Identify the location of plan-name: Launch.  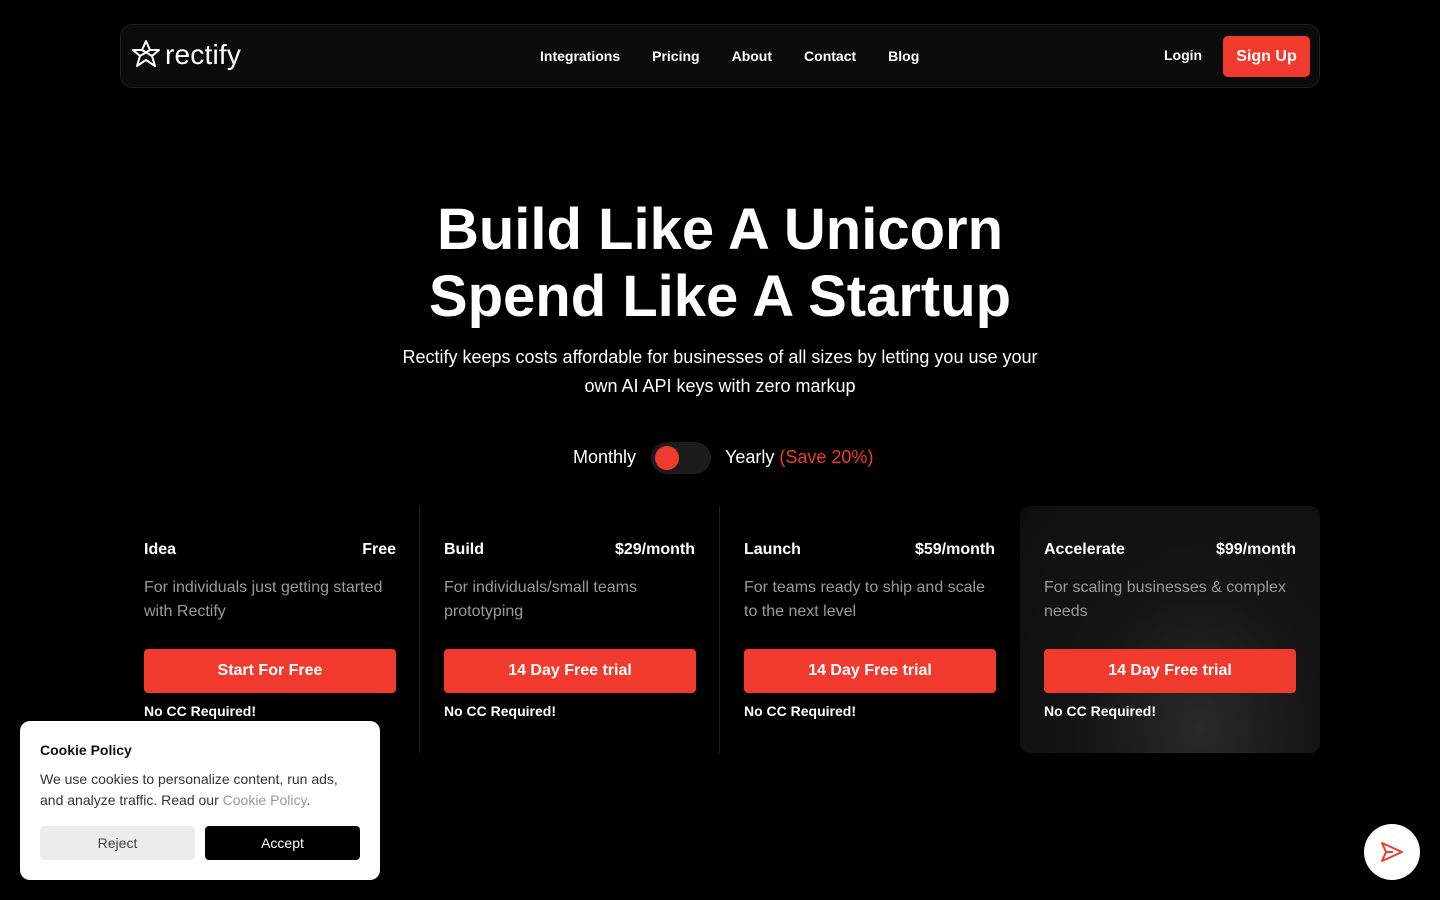
(772, 549).